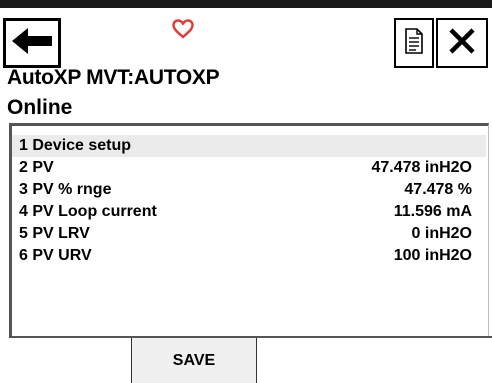  Describe the element at coordinates (65, 189) in the screenshot. I see `menu-item-label: 3 PV % rnge` at that location.